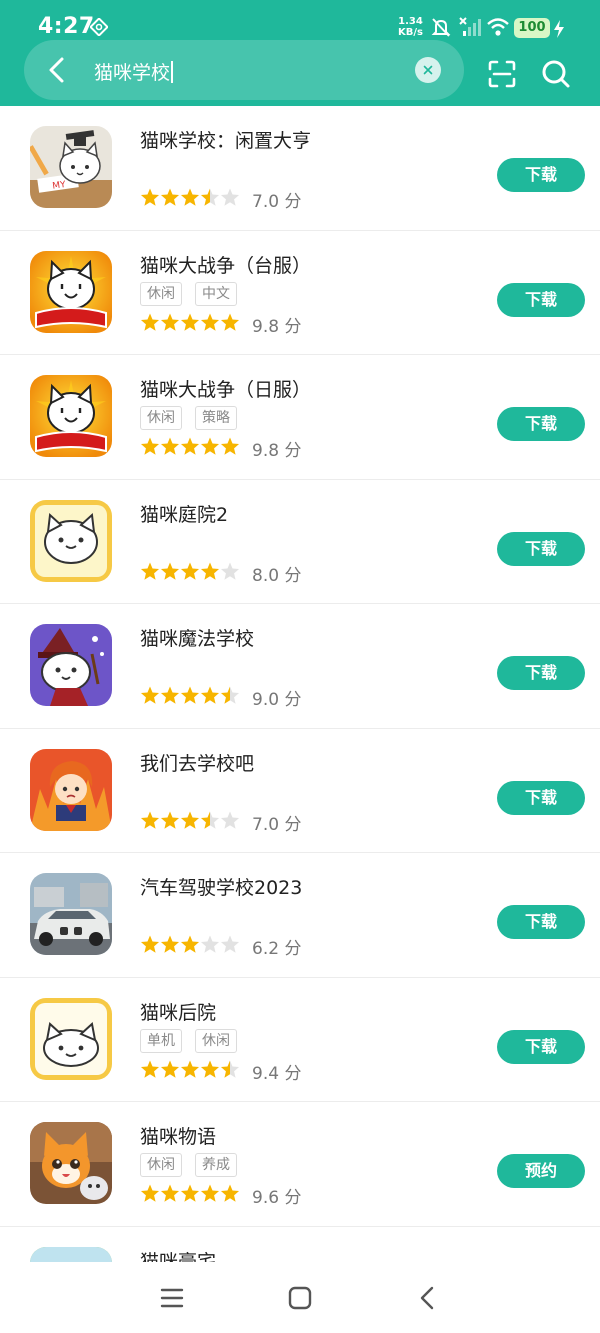 The width and height of the screenshot is (600, 1333). I want to click on app-name: 汽车驾驶学校2023, so click(221, 886).